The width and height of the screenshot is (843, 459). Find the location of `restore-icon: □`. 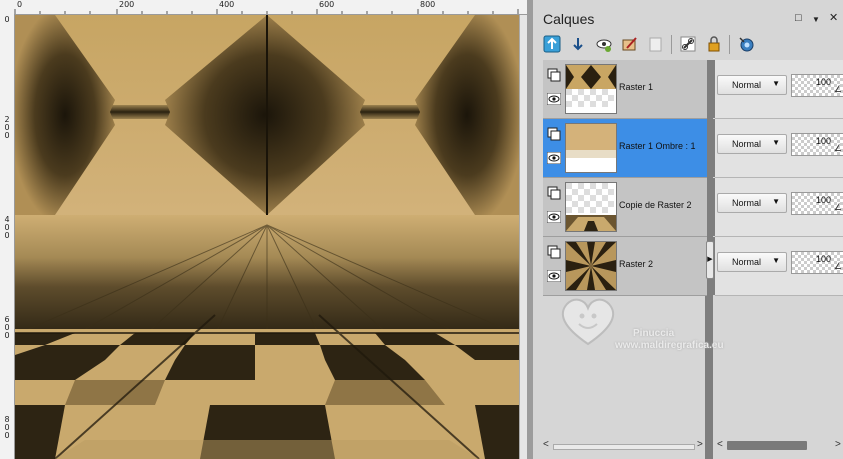

restore-icon: □ is located at coordinates (798, 18).